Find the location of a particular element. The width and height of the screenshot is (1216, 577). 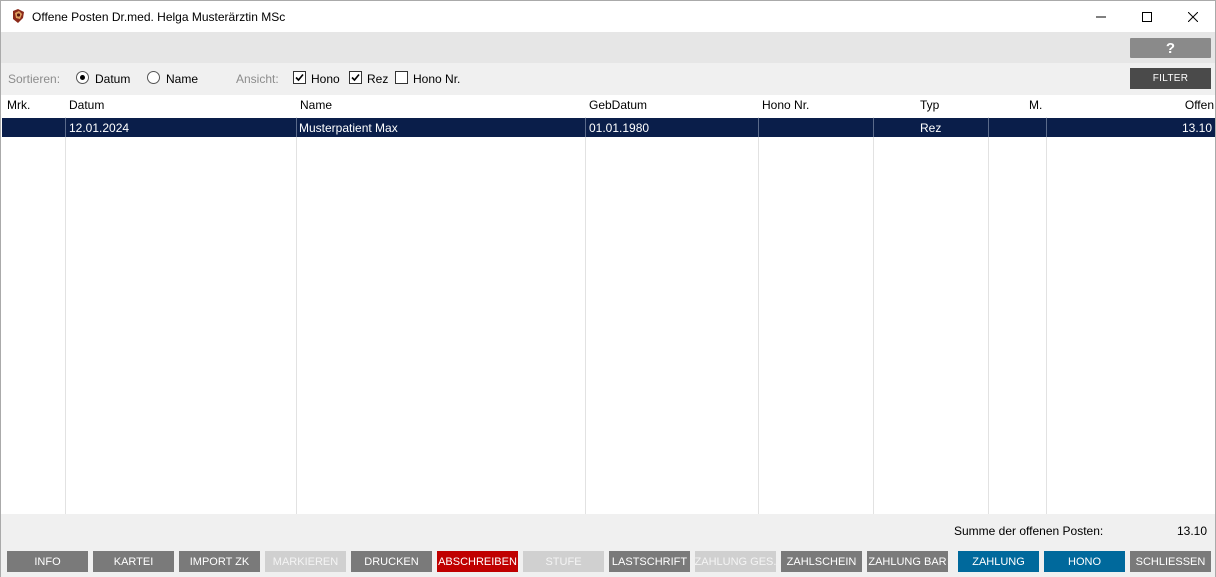

column-header-datum: Datum is located at coordinates (86, 105).